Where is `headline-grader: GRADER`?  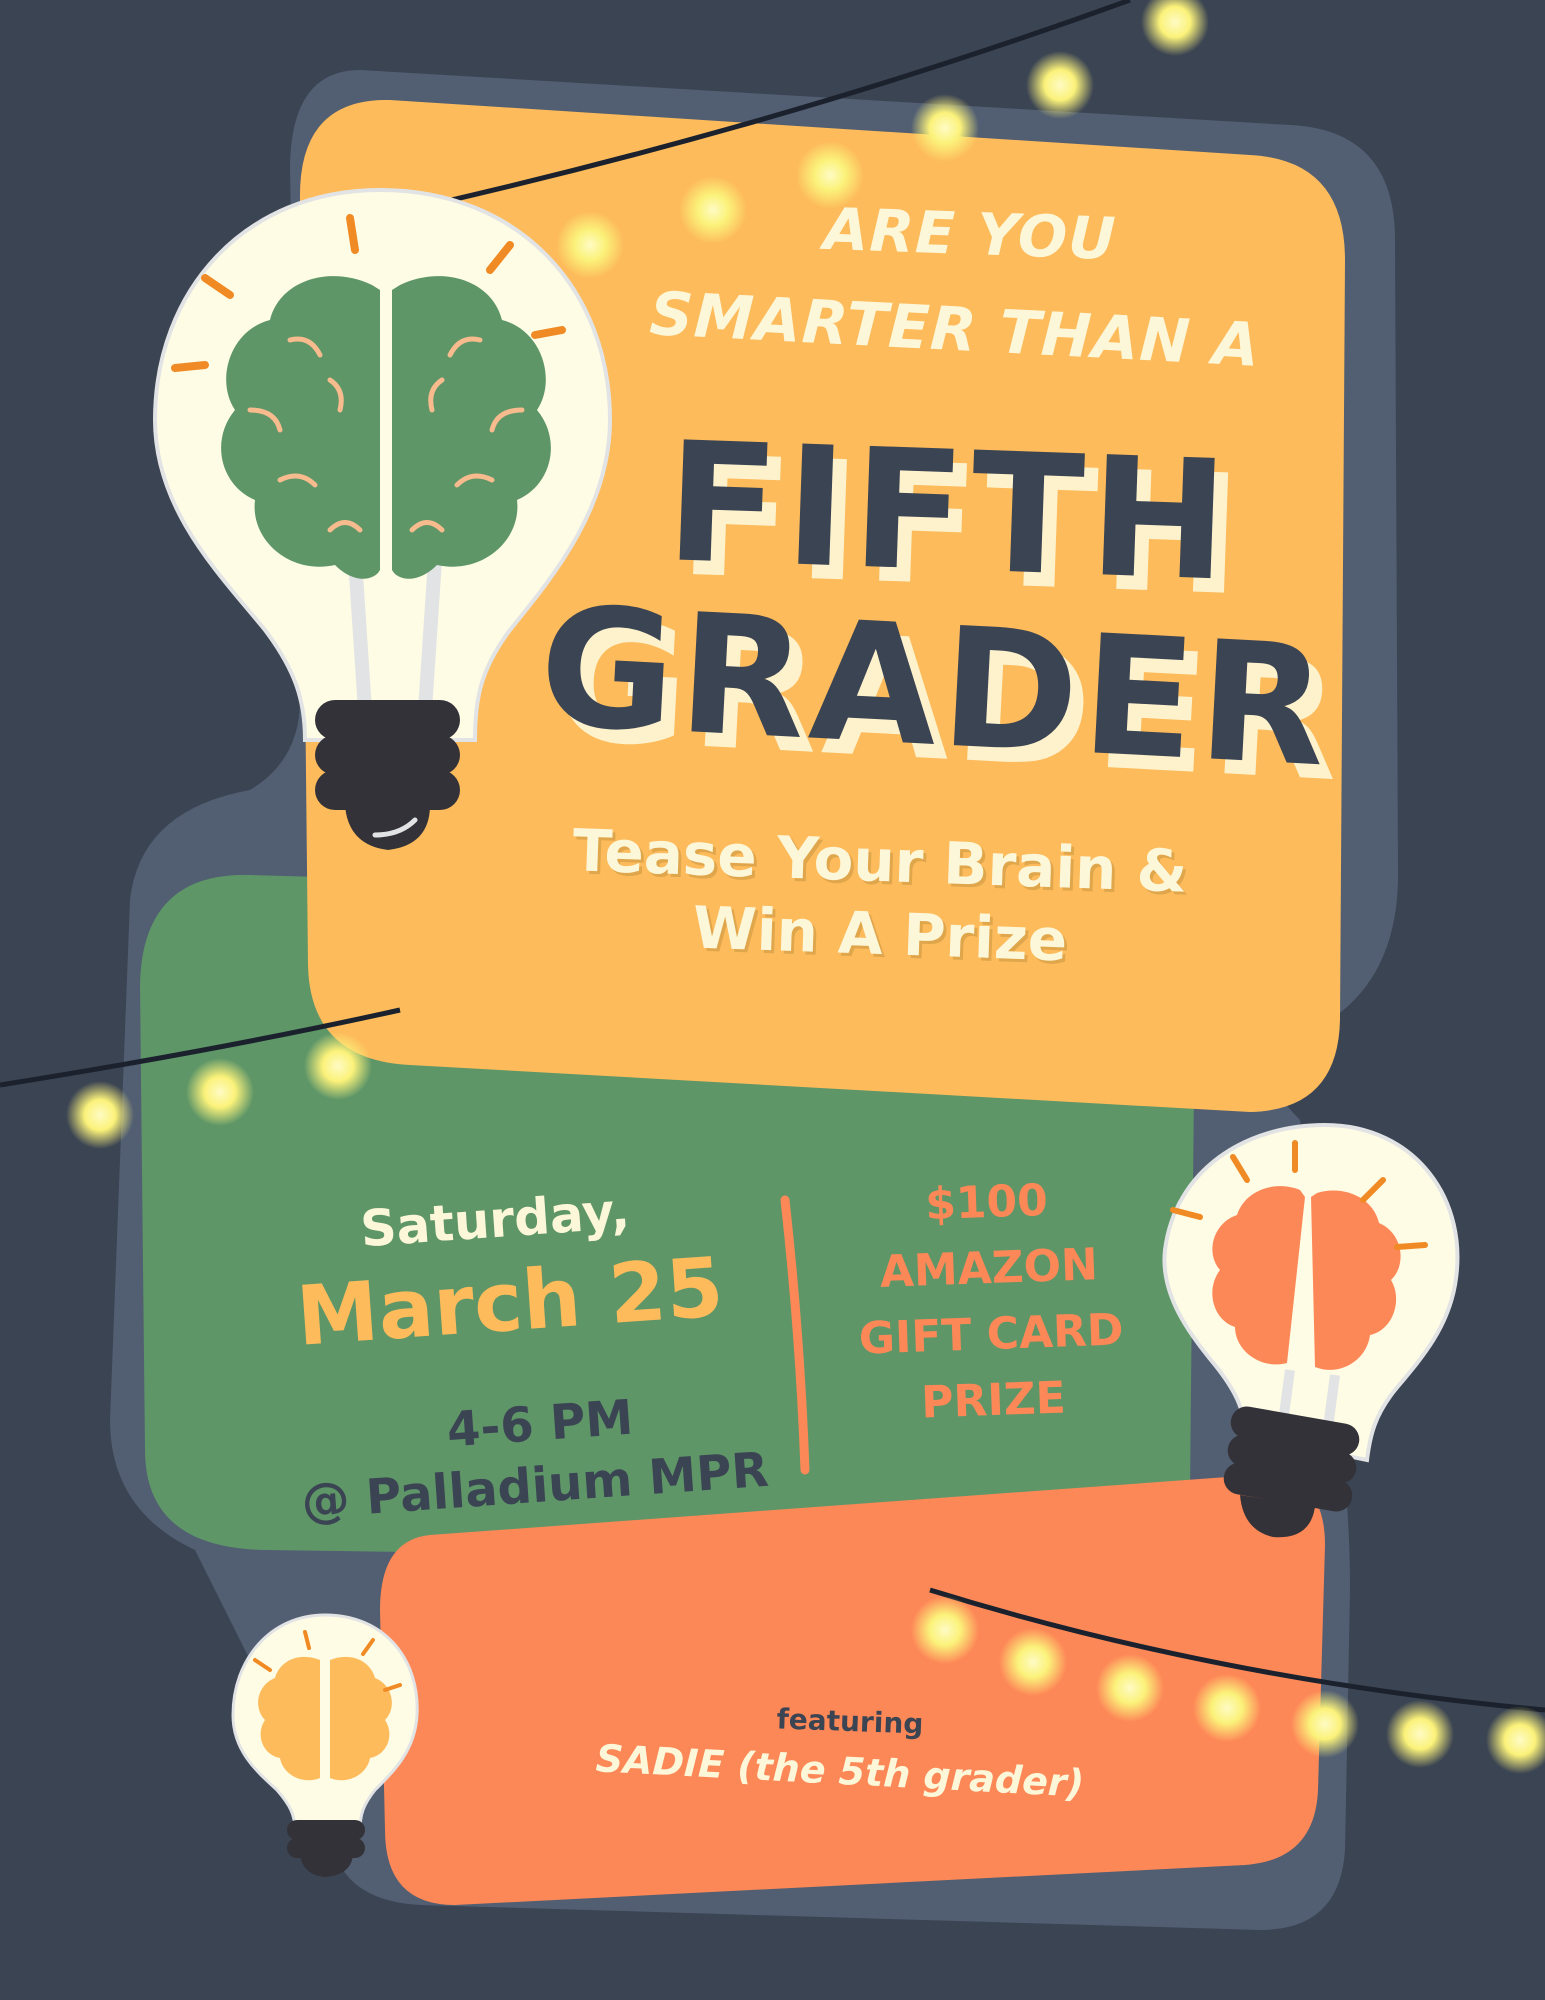 headline-grader: GRADER is located at coordinates (935, 687).